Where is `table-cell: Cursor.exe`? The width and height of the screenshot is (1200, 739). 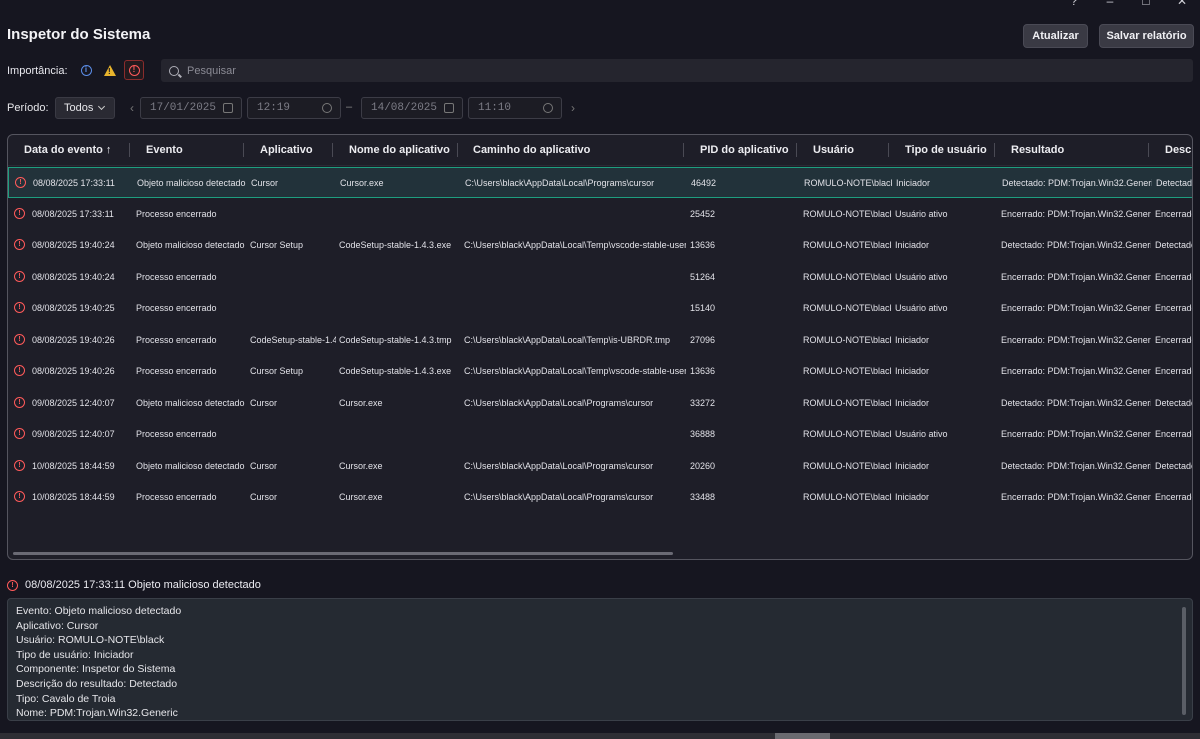
table-cell: Cursor.exe is located at coordinates (362, 183).